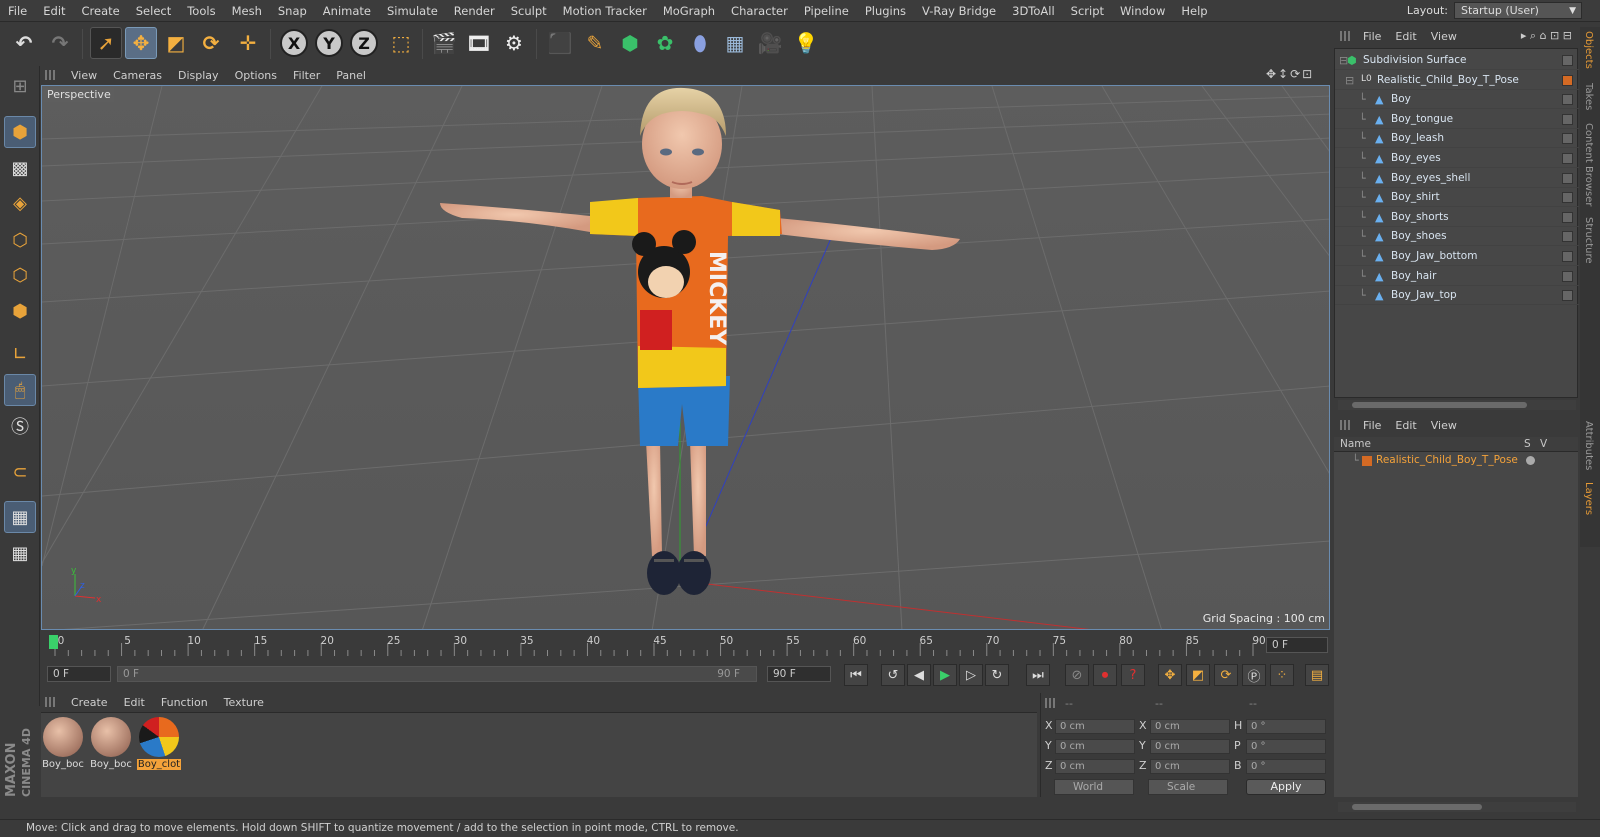 This screenshot has width=1600, height=837. Describe the element at coordinates (885, 11) in the screenshot. I see `menu-item: Plugins` at that location.